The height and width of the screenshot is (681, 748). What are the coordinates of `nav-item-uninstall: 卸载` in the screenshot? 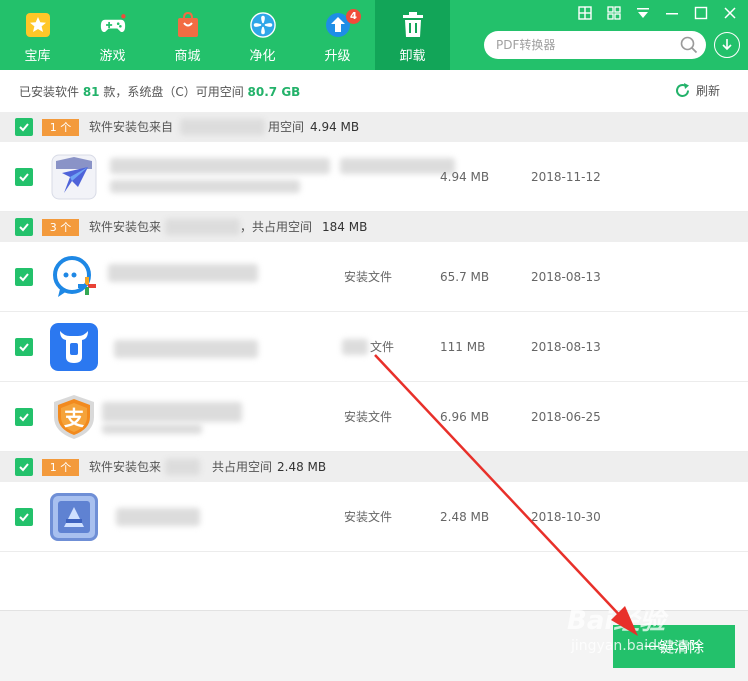 It's located at (412, 35).